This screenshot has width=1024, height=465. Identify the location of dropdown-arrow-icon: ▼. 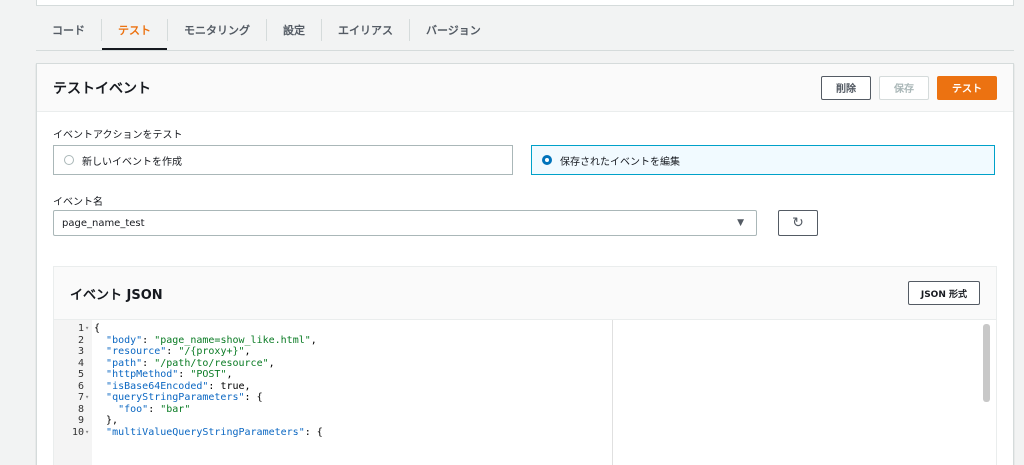
(740, 223).